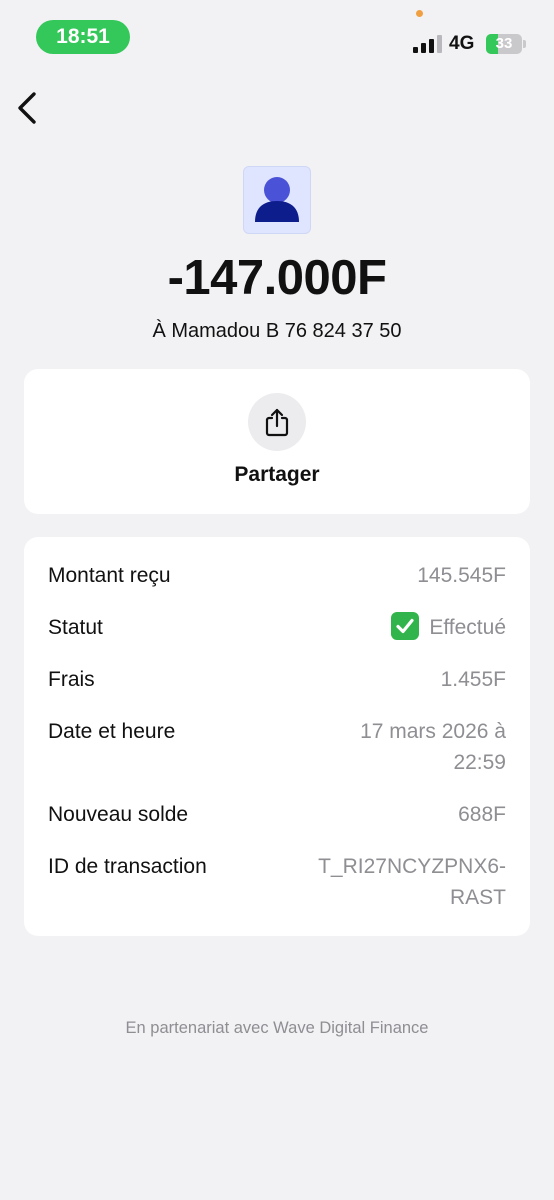  What do you see at coordinates (433, 731) in the screenshot?
I see `datetime-value-date: 17 mars 2026 à` at bounding box center [433, 731].